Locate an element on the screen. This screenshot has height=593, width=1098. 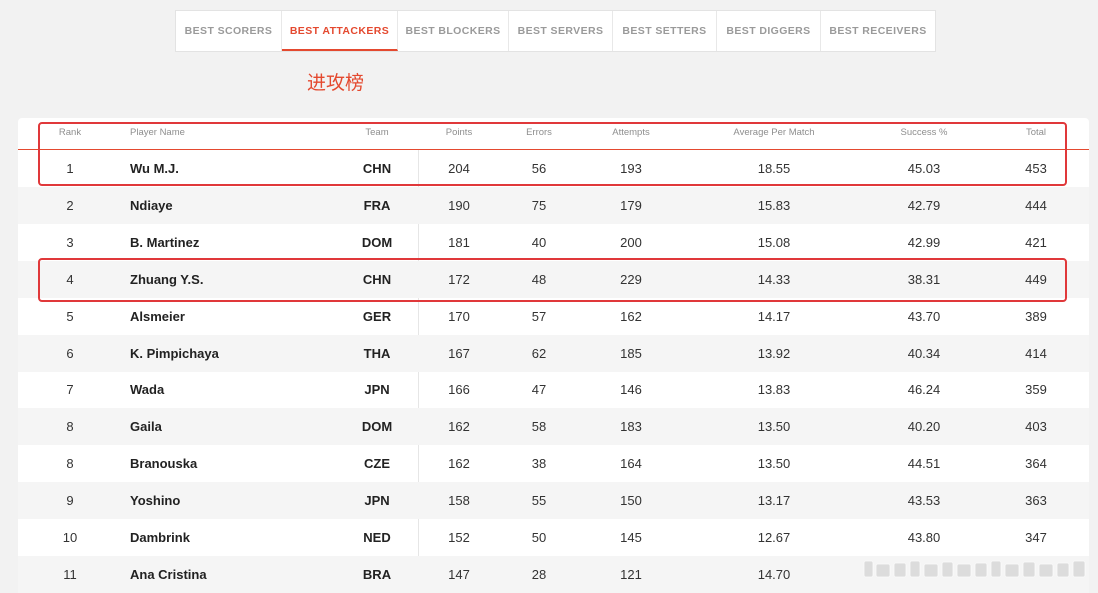
tab-best-diggers: BEST DIGGERS is located at coordinates (769, 31).